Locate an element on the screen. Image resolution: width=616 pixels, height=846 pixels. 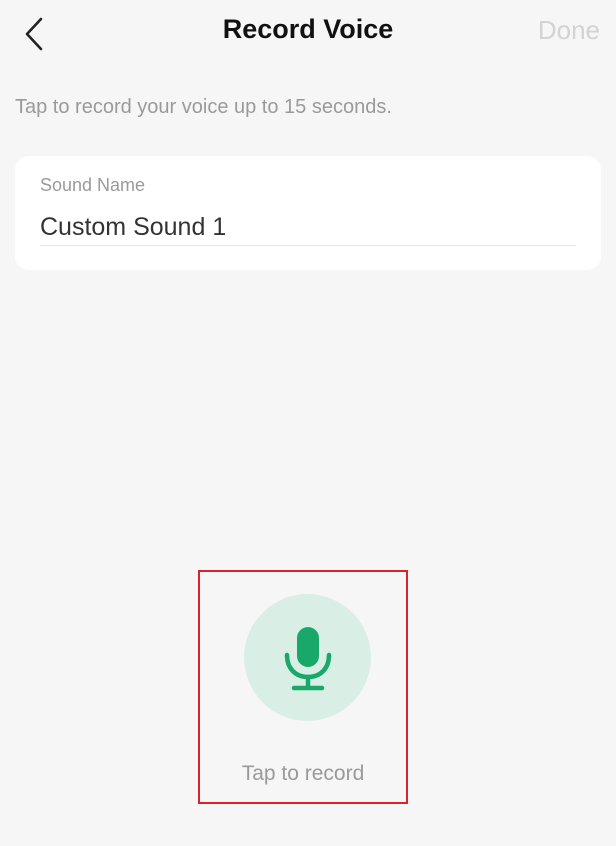
page-title: Record Voice is located at coordinates (308, 29).